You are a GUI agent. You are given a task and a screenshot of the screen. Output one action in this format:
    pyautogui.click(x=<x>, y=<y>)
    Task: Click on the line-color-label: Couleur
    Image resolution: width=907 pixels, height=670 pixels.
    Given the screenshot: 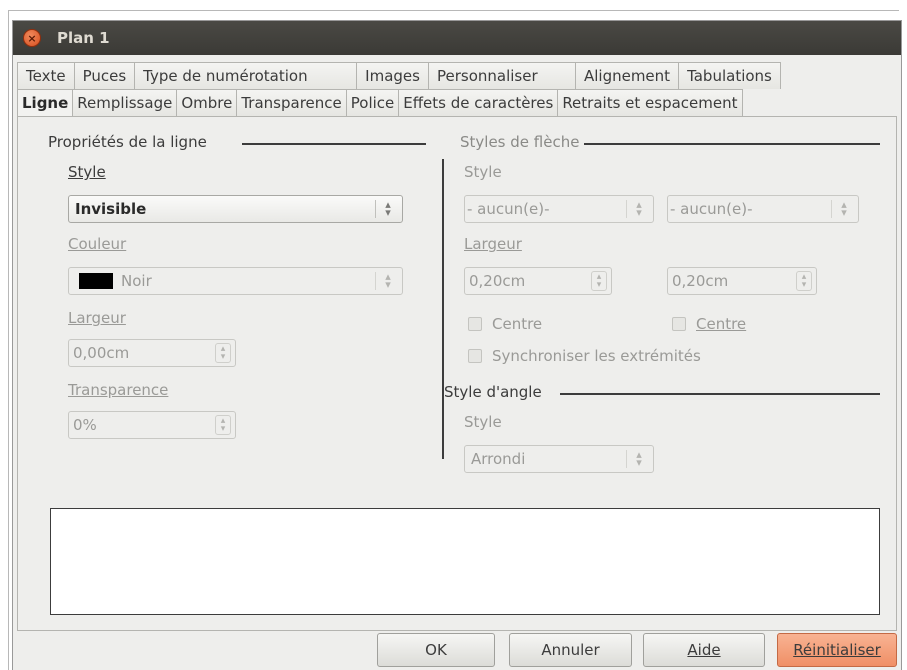 What is the action you would take?
    pyautogui.click(x=97, y=244)
    